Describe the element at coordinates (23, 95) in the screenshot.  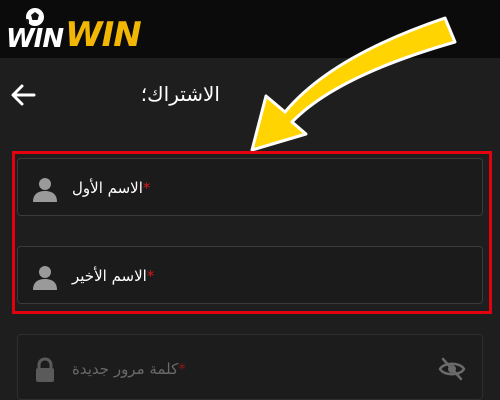
I see `arrow-left-icon` at that location.